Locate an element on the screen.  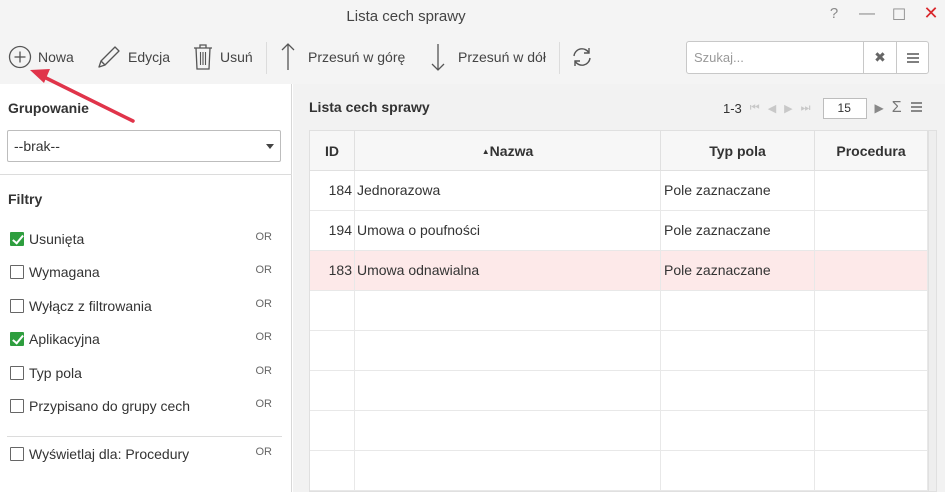
annotation-arrow-icon is located at coordinates (82, 96).